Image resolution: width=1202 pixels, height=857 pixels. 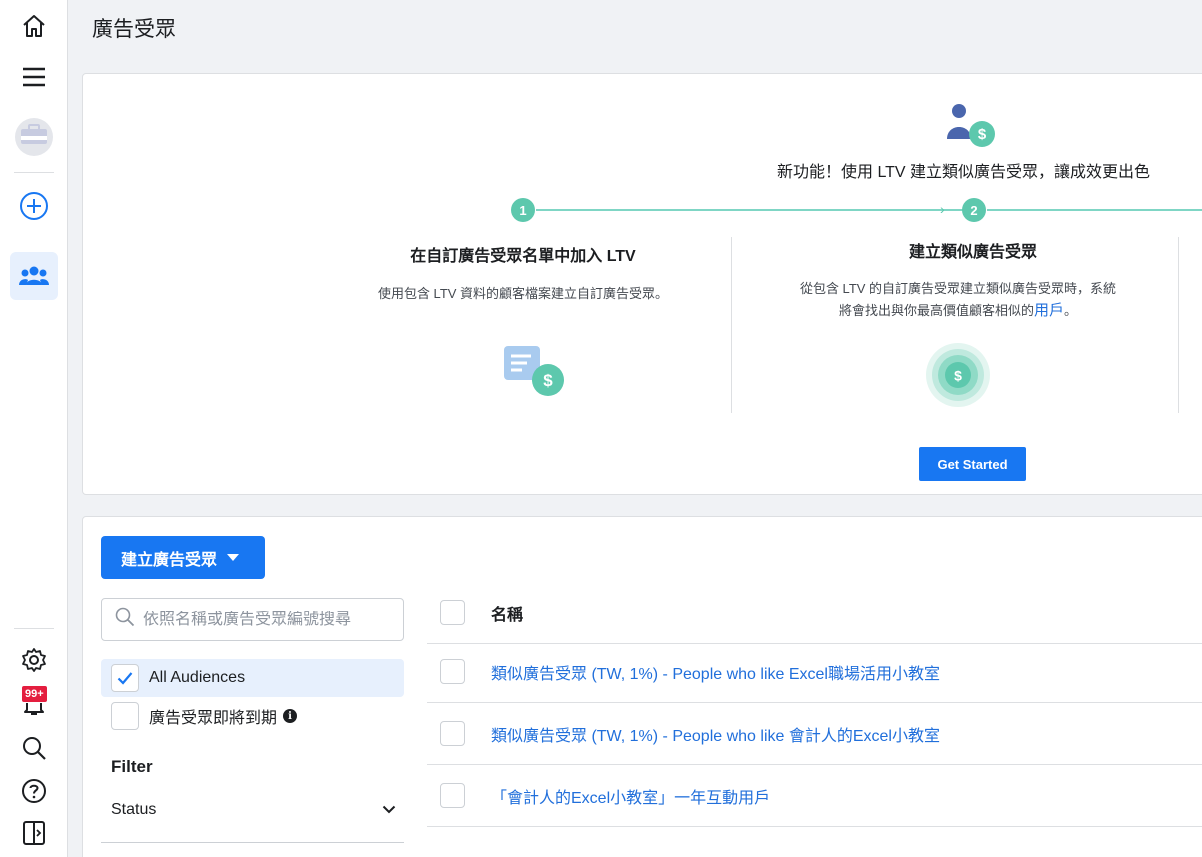 I want to click on create-button, so click(x=34, y=206).